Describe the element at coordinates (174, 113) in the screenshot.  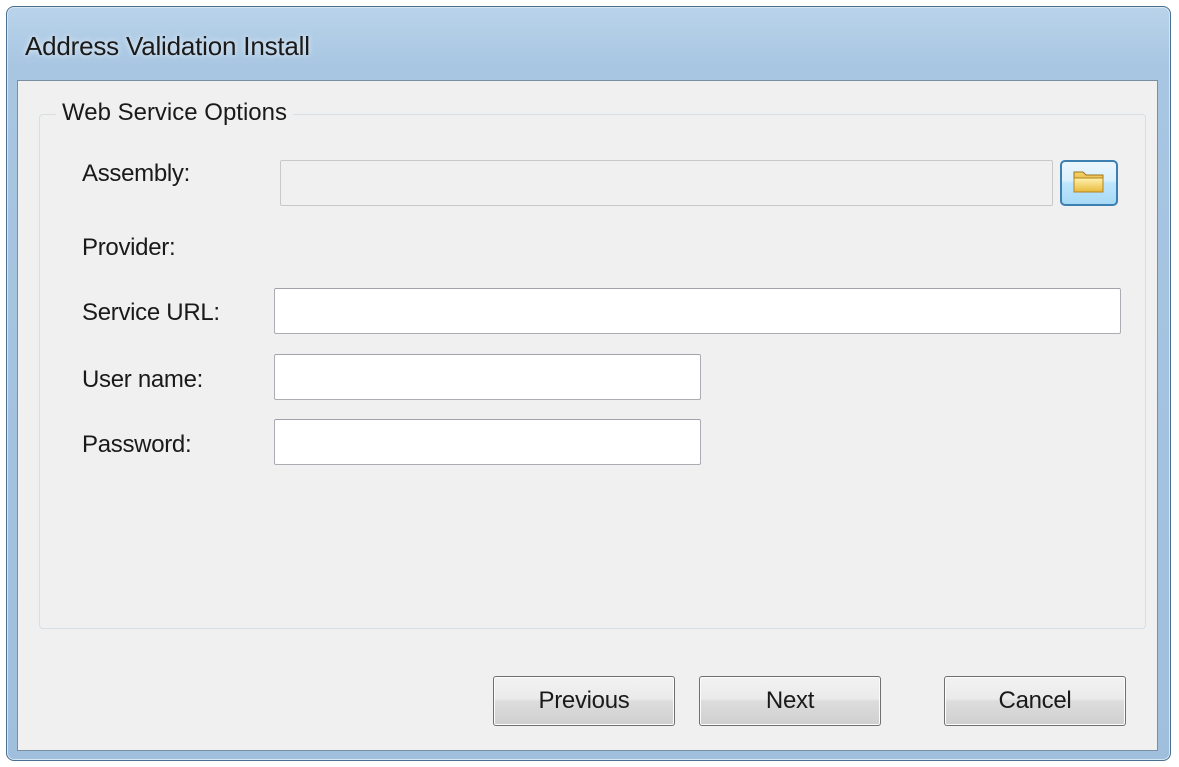
I see `group-legend: Web Service Options` at that location.